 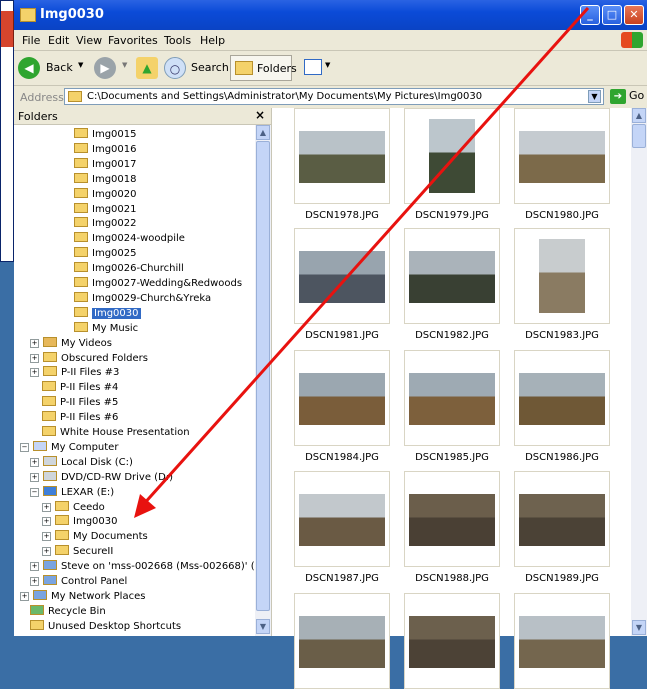 I want to click on menu-view: View, so click(x=89, y=40).